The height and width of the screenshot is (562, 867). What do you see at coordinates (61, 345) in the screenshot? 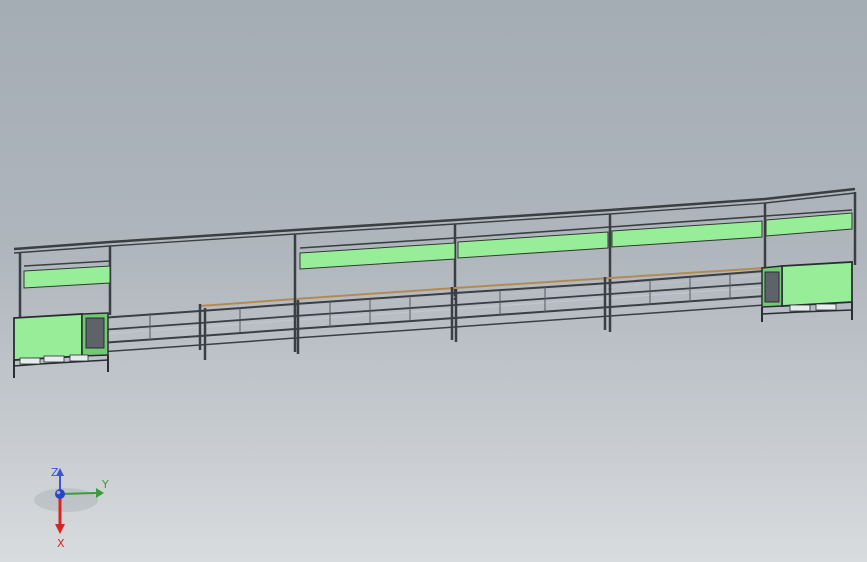
I see `left-control-cabinet` at bounding box center [61, 345].